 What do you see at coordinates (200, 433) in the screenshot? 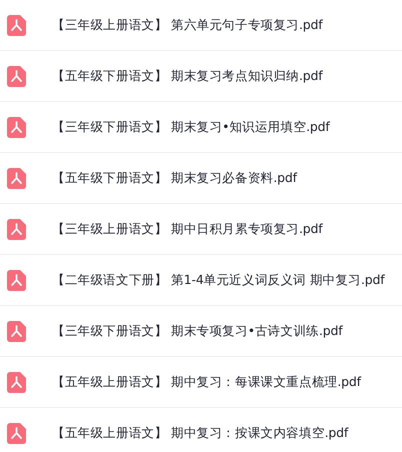
I see `file-name: 【五年级上册语文】 期中复习：按课文内容填空.pdf` at bounding box center [200, 433].